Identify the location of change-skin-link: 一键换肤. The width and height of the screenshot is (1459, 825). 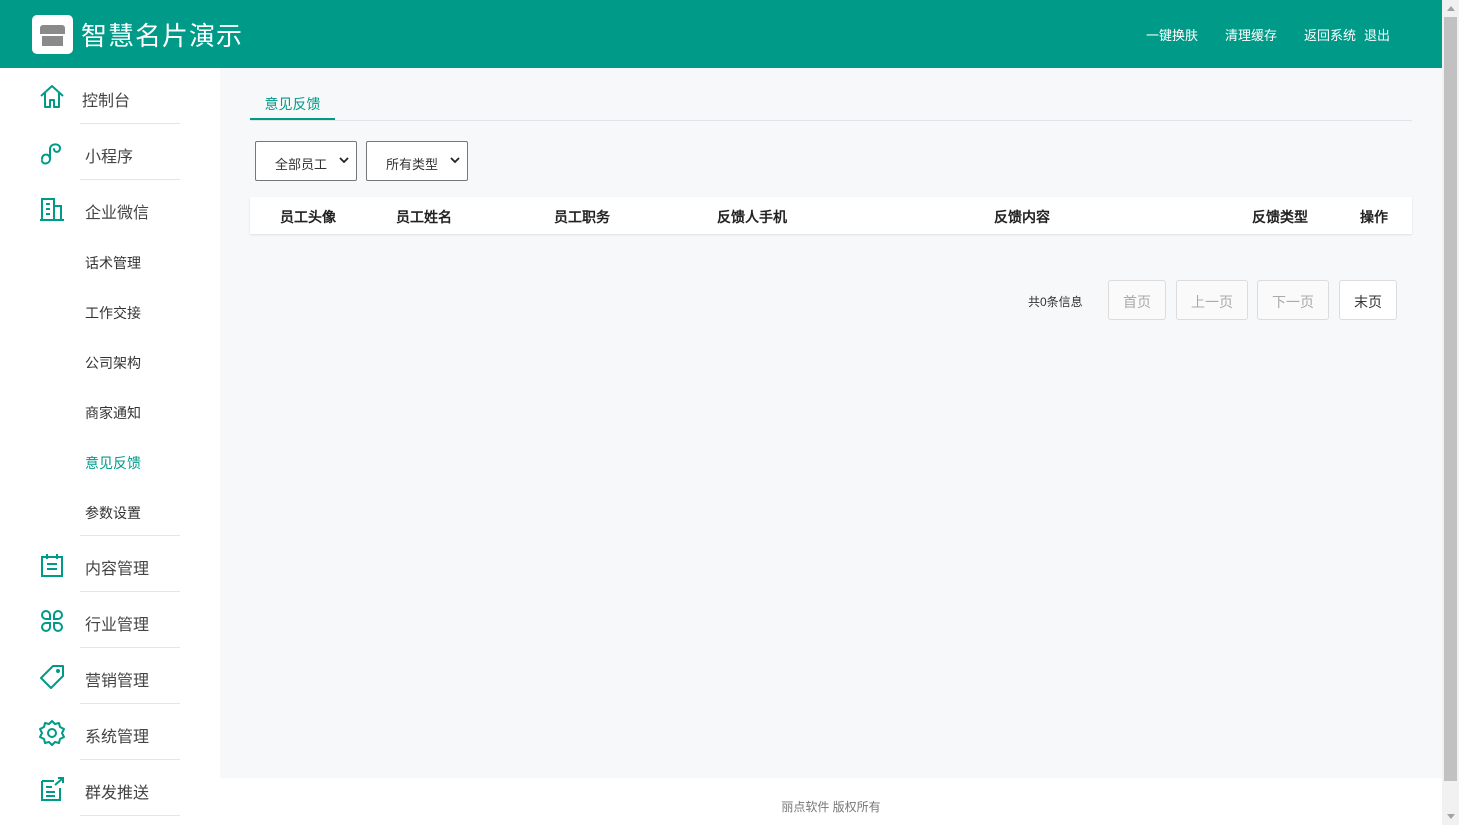
(1172, 34).